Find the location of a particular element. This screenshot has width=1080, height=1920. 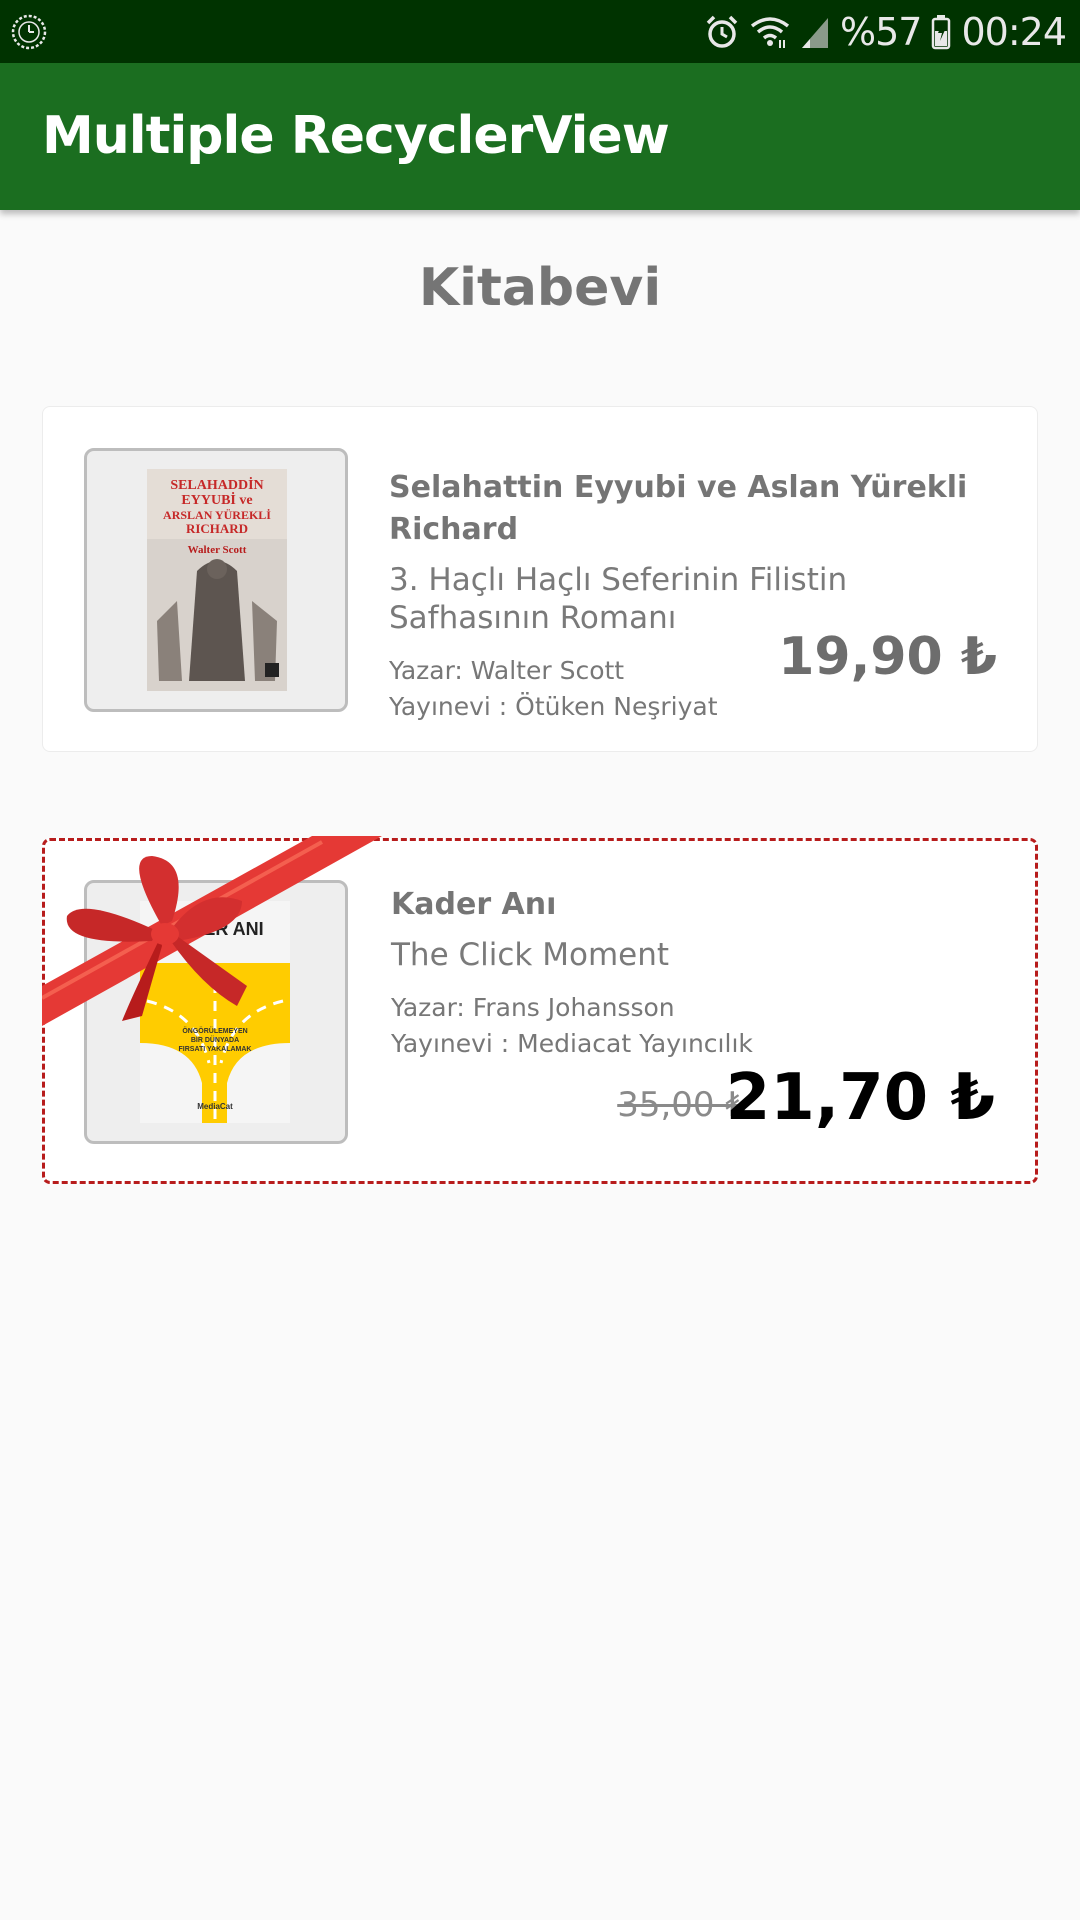

cover-publisher: MediaCat is located at coordinates (215, 1106).